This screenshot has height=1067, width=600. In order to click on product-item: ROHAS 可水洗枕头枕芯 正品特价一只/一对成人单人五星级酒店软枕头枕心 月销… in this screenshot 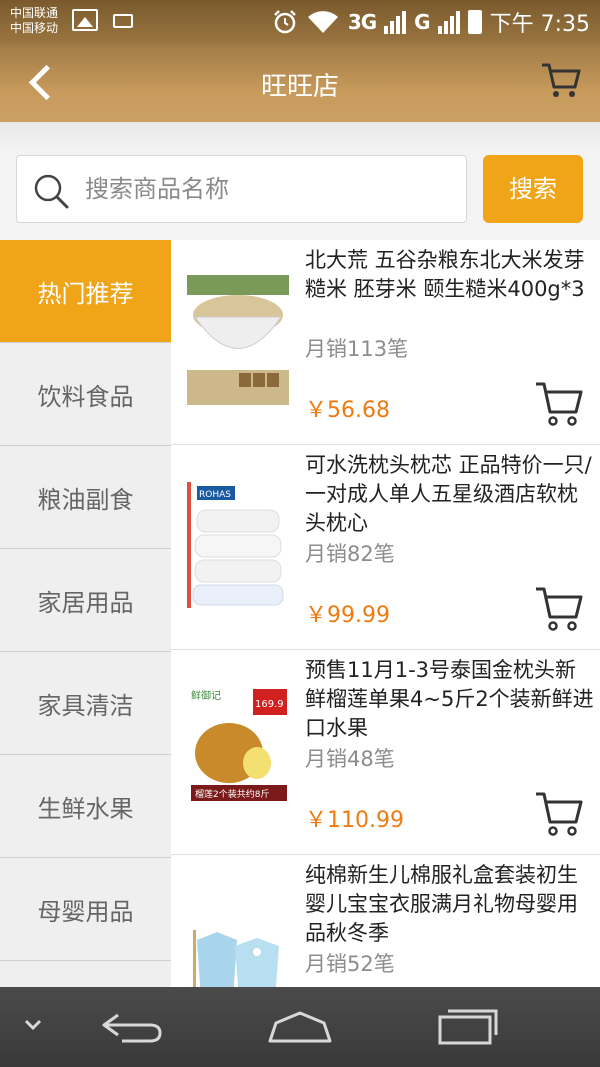, I will do `click(385, 547)`.